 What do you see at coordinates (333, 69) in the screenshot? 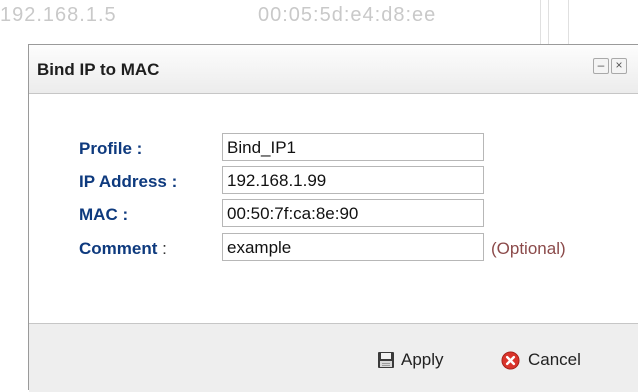
I see `dialog-titlebar: Bind IP to MAC – ×` at bounding box center [333, 69].